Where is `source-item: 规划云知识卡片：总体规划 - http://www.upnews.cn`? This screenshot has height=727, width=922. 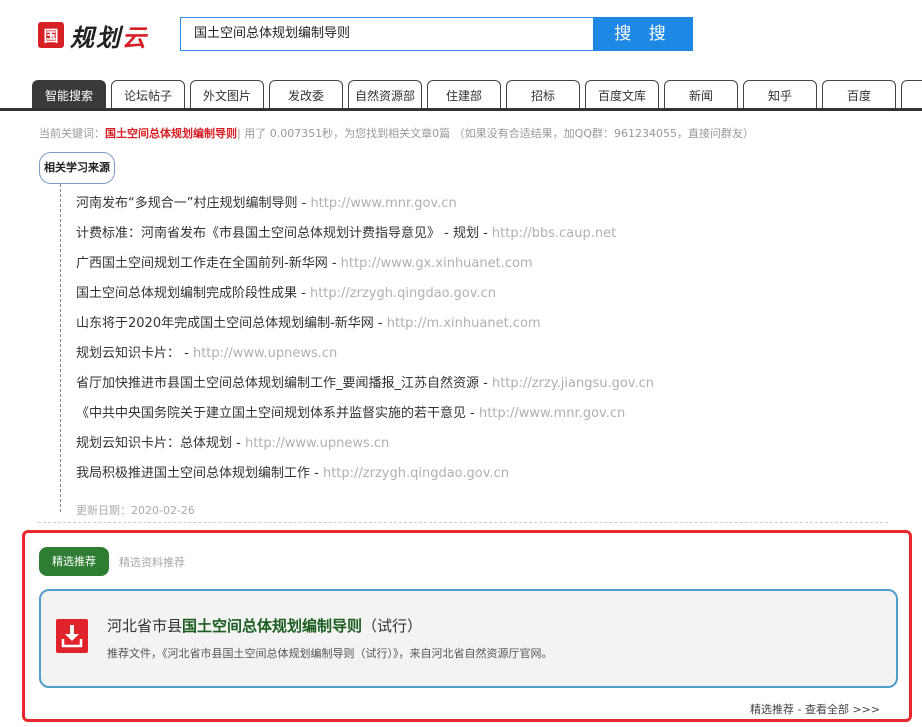
source-item: 规划云知识卡片：总体规划 - http://www.upnews.cn is located at coordinates (365, 448).